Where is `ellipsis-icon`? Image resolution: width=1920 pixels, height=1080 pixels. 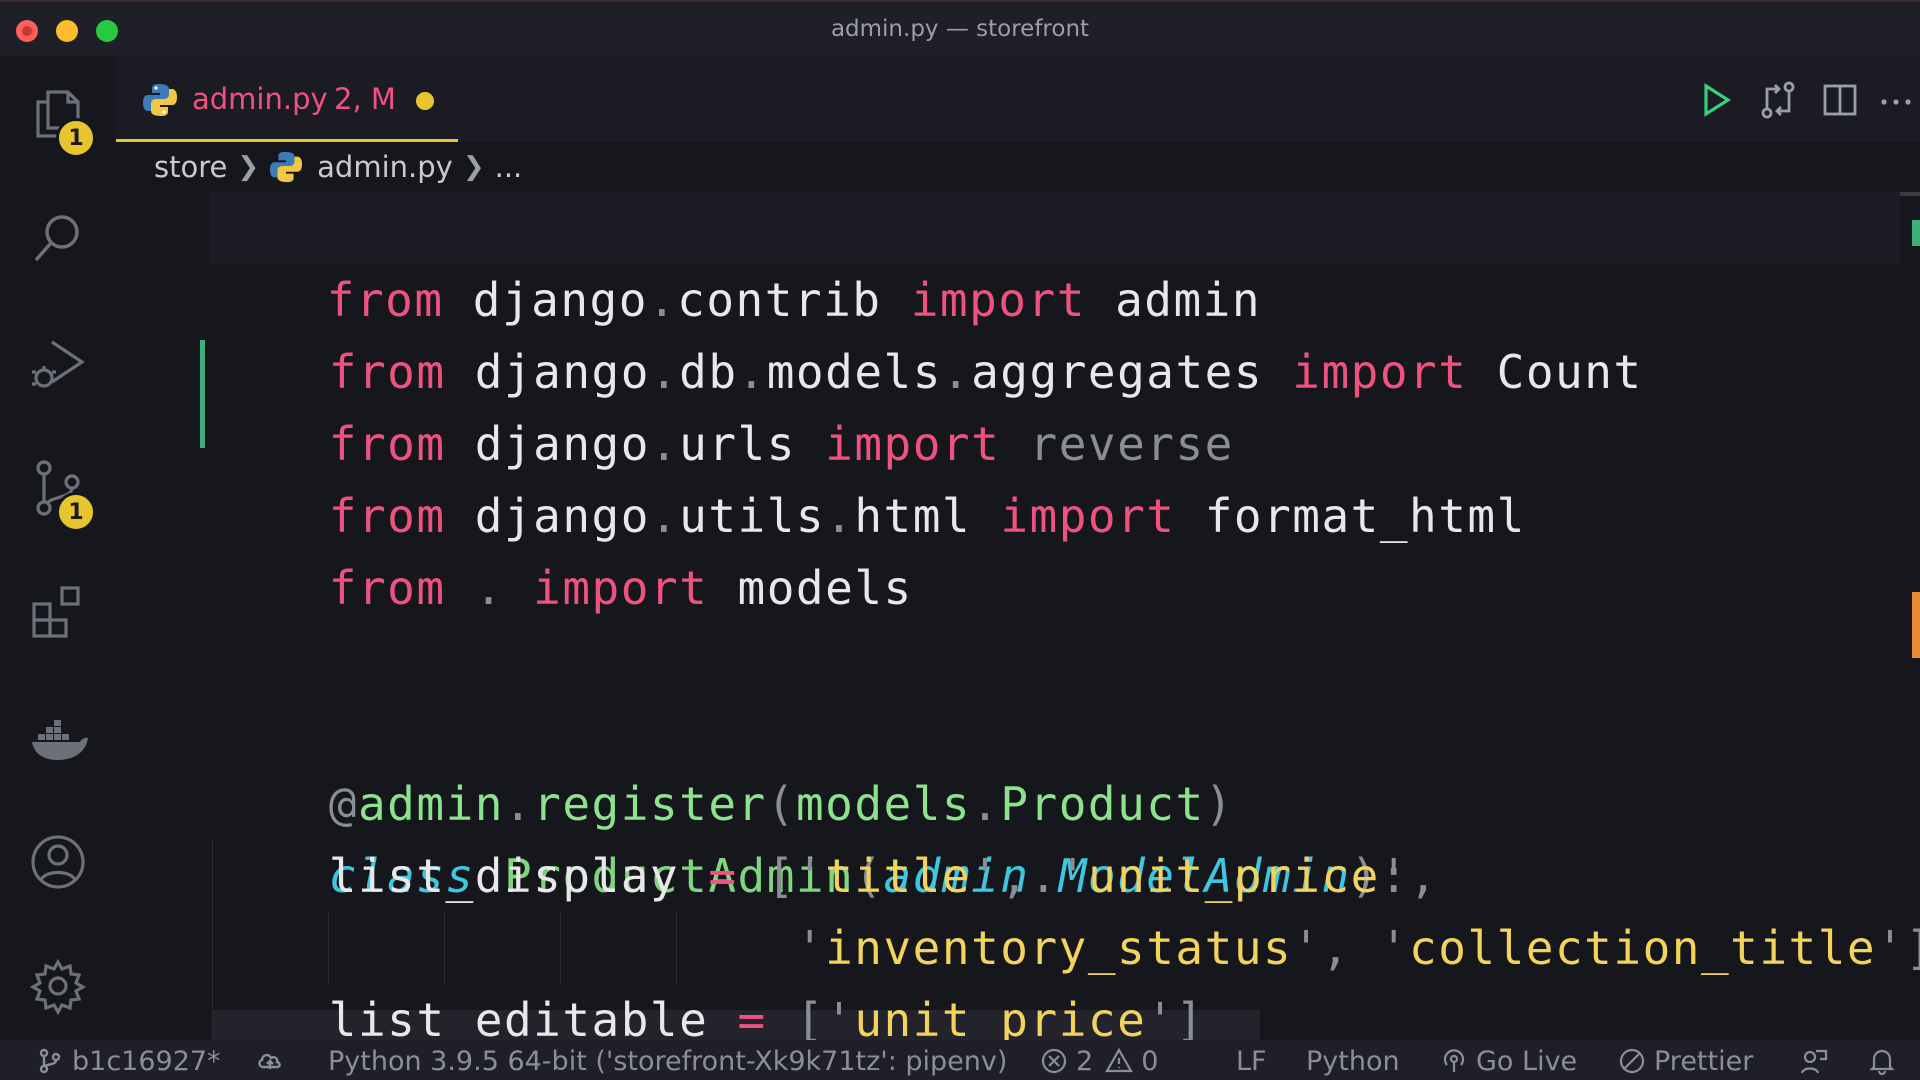
ellipsis-icon is located at coordinates (1896, 102).